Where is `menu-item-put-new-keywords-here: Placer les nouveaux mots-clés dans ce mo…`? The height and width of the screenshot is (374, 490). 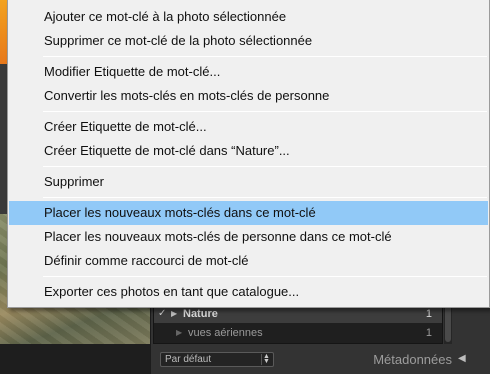 menu-item-put-new-keywords-here: Placer les nouveaux mots-clés dans ce mo… is located at coordinates (248, 213).